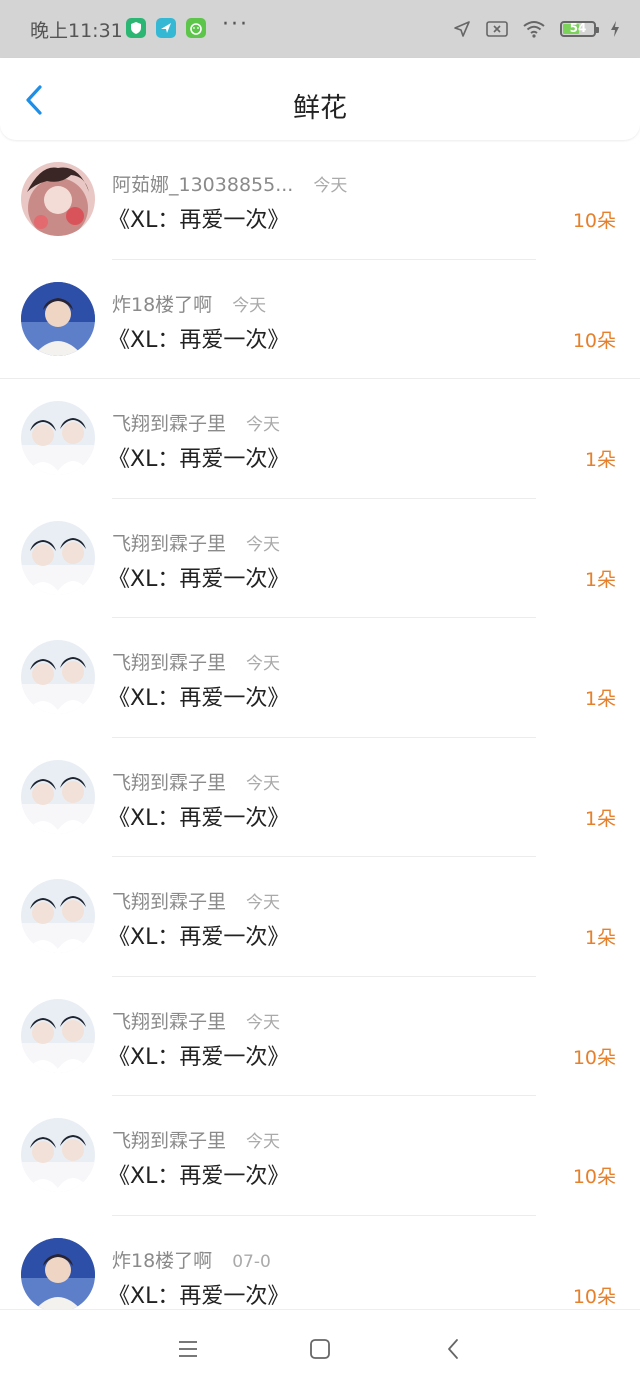  Describe the element at coordinates (320, 108) in the screenshot. I see `page-title: 鲜花` at that location.